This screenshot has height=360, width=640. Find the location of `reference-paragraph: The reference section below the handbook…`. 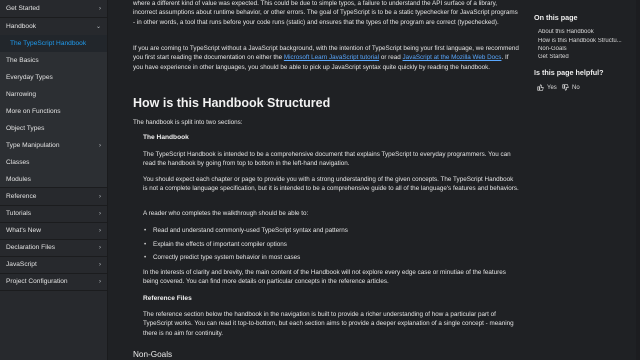

reference-paragraph: The reference section below the handbook… is located at coordinates (328, 324).